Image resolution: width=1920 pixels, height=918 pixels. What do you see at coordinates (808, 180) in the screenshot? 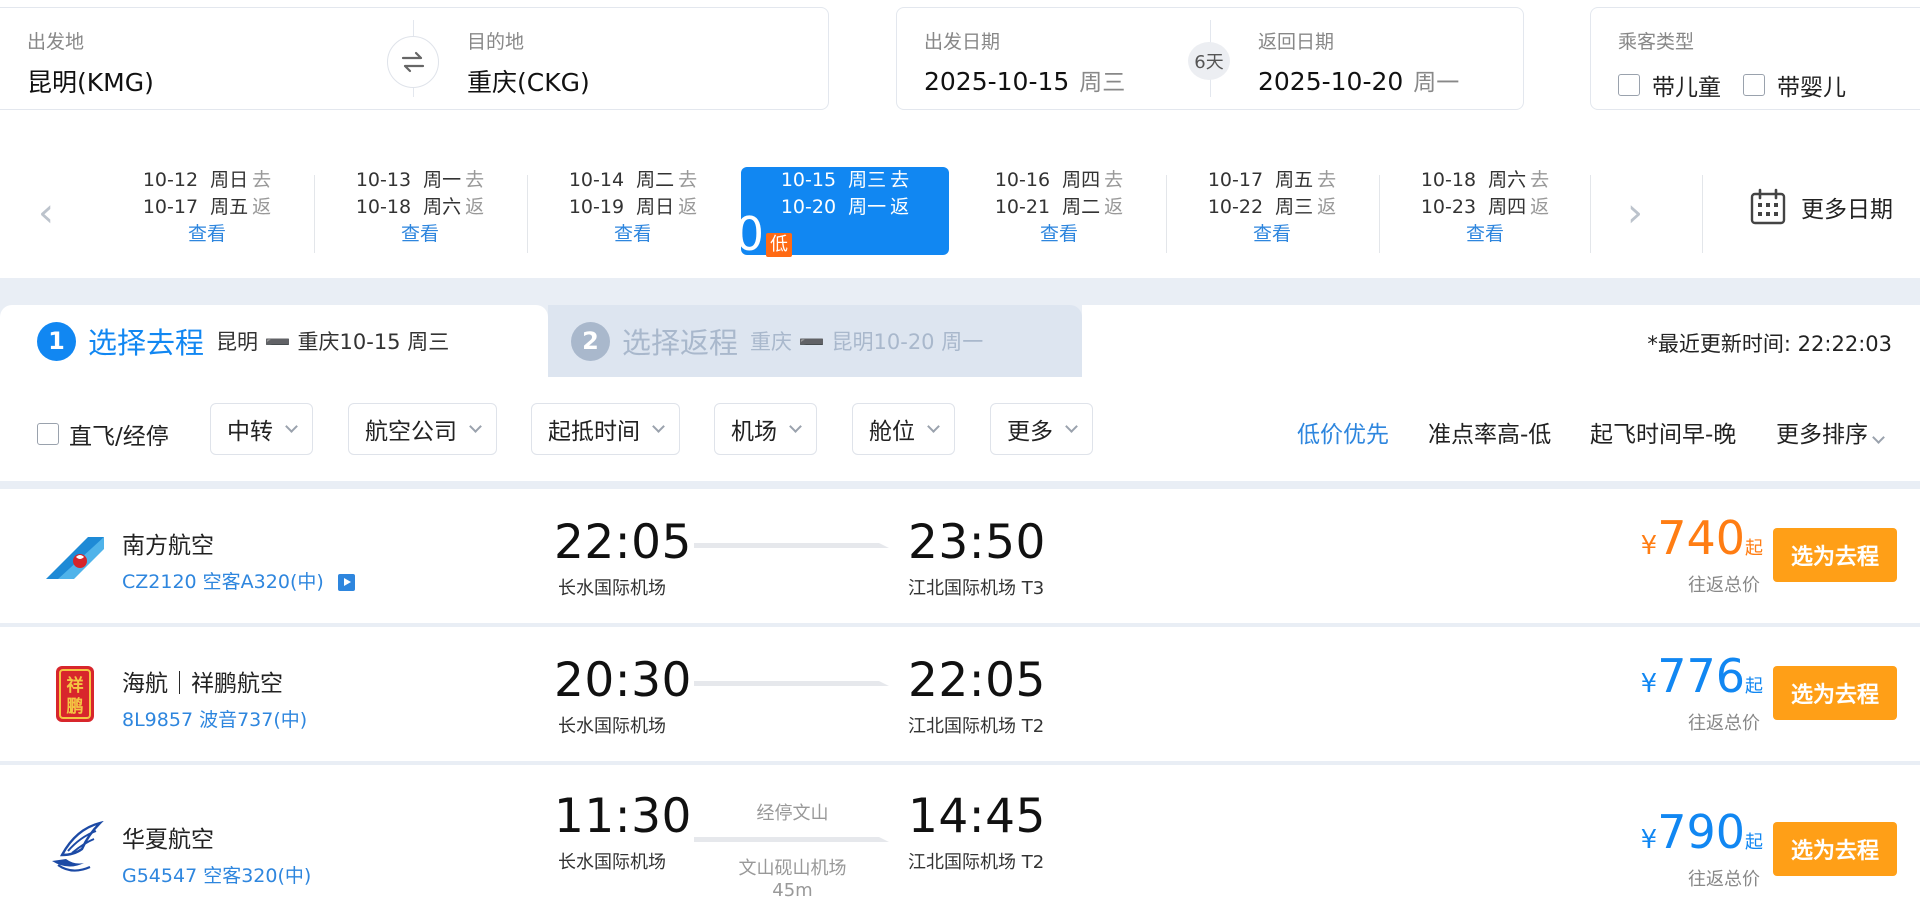
I see `go-date: 10-15` at bounding box center [808, 180].